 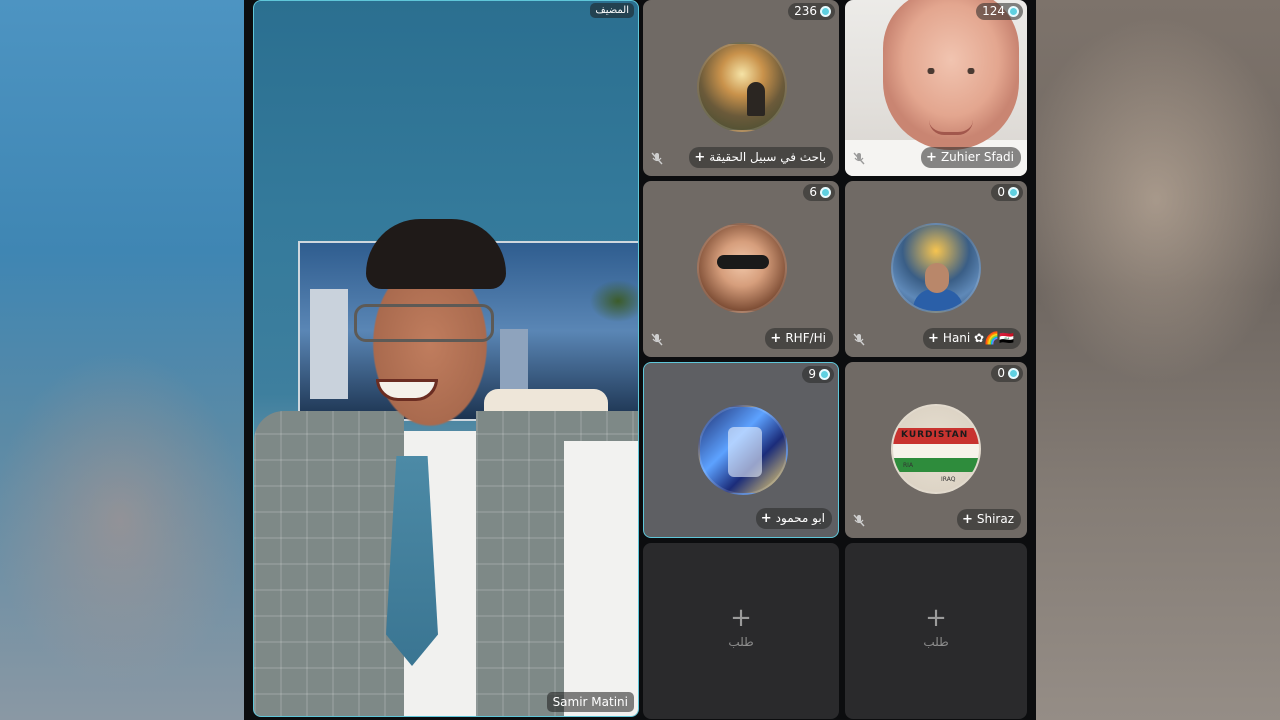 What do you see at coordinates (972, 338) in the screenshot?
I see `participant-name-badge: + Hani ✿🌈🇮🇶` at bounding box center [972, 338].